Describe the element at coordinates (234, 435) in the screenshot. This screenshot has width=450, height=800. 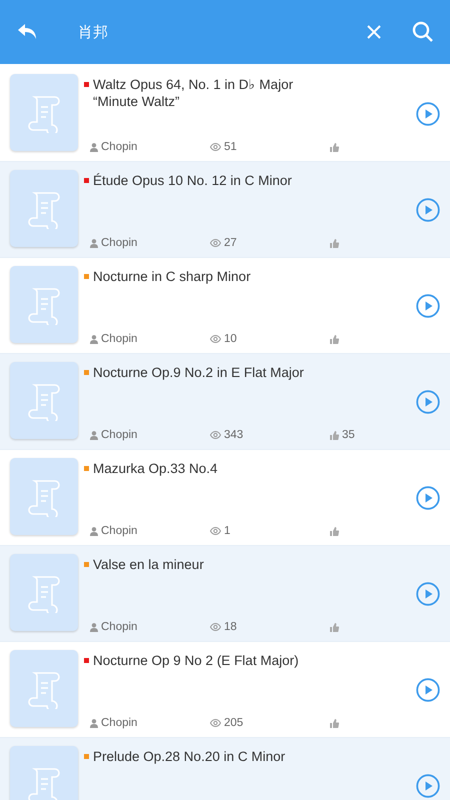
I see `view-count: 343` at that location.